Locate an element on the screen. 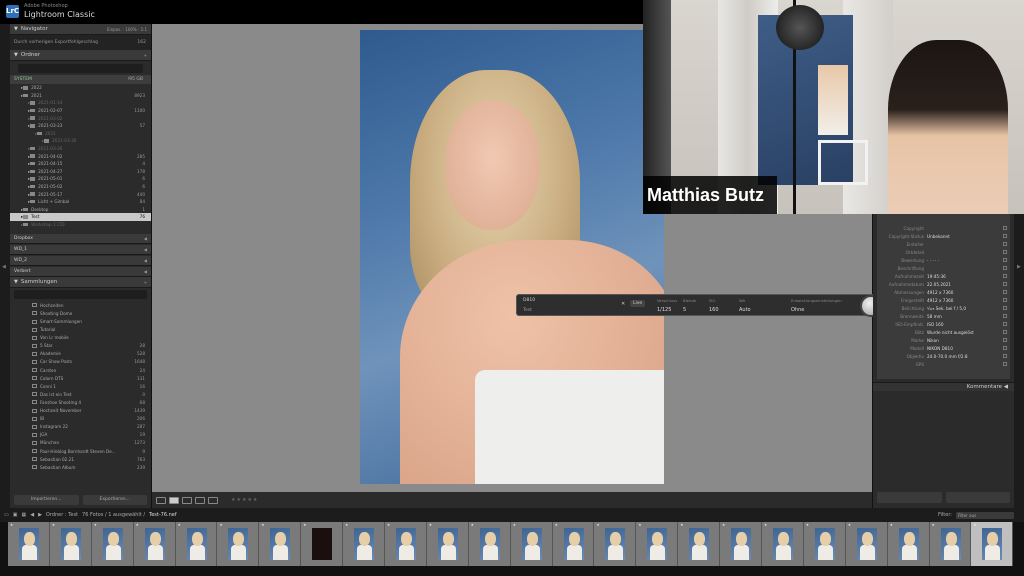  develop-value: Ohne is located at coordinates (797, 310).